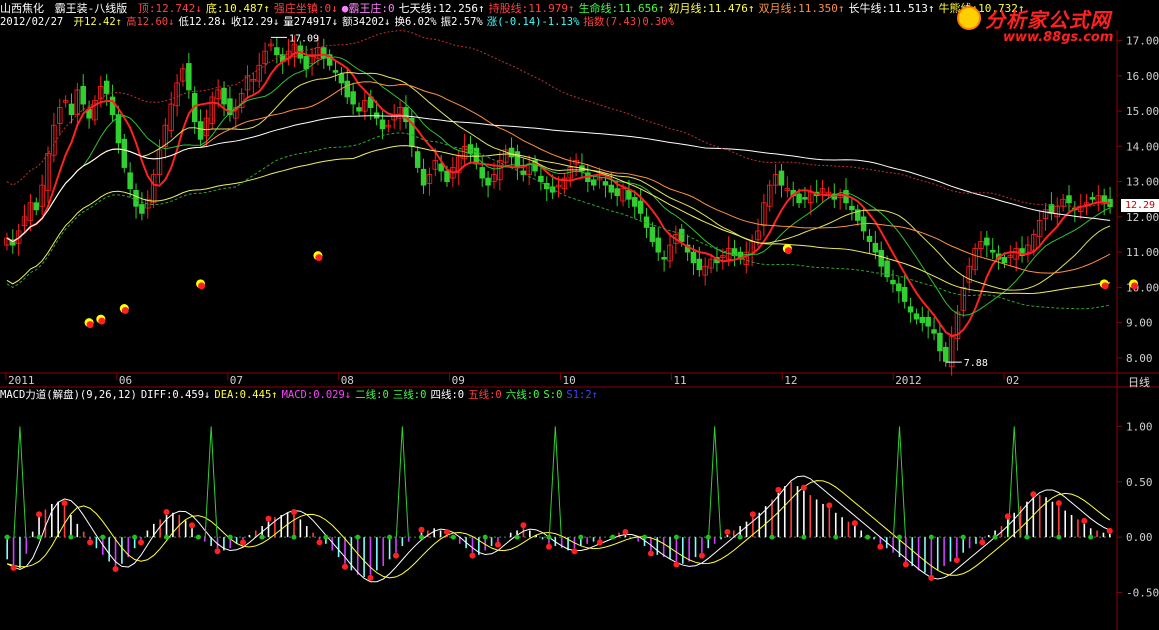 The image size is (1159, 630). What do you see at coordinates (1142, 76) in the screenshot?
I see `price-tick-label: 16.00` at bounding box center [1142, 76].